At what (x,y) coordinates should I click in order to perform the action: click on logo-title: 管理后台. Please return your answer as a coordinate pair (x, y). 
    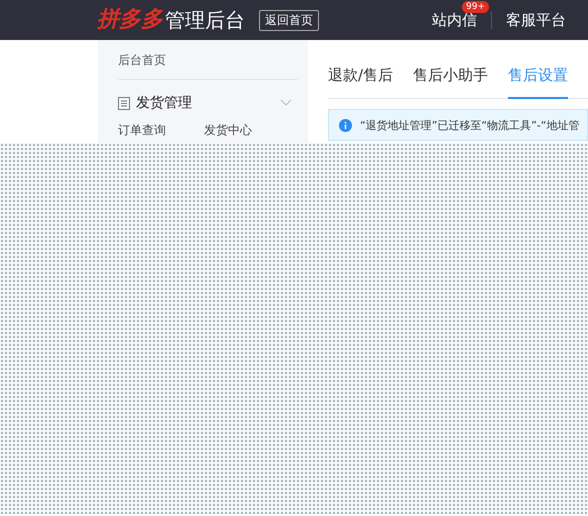
    Looking at the image, I should click on (205, 20).